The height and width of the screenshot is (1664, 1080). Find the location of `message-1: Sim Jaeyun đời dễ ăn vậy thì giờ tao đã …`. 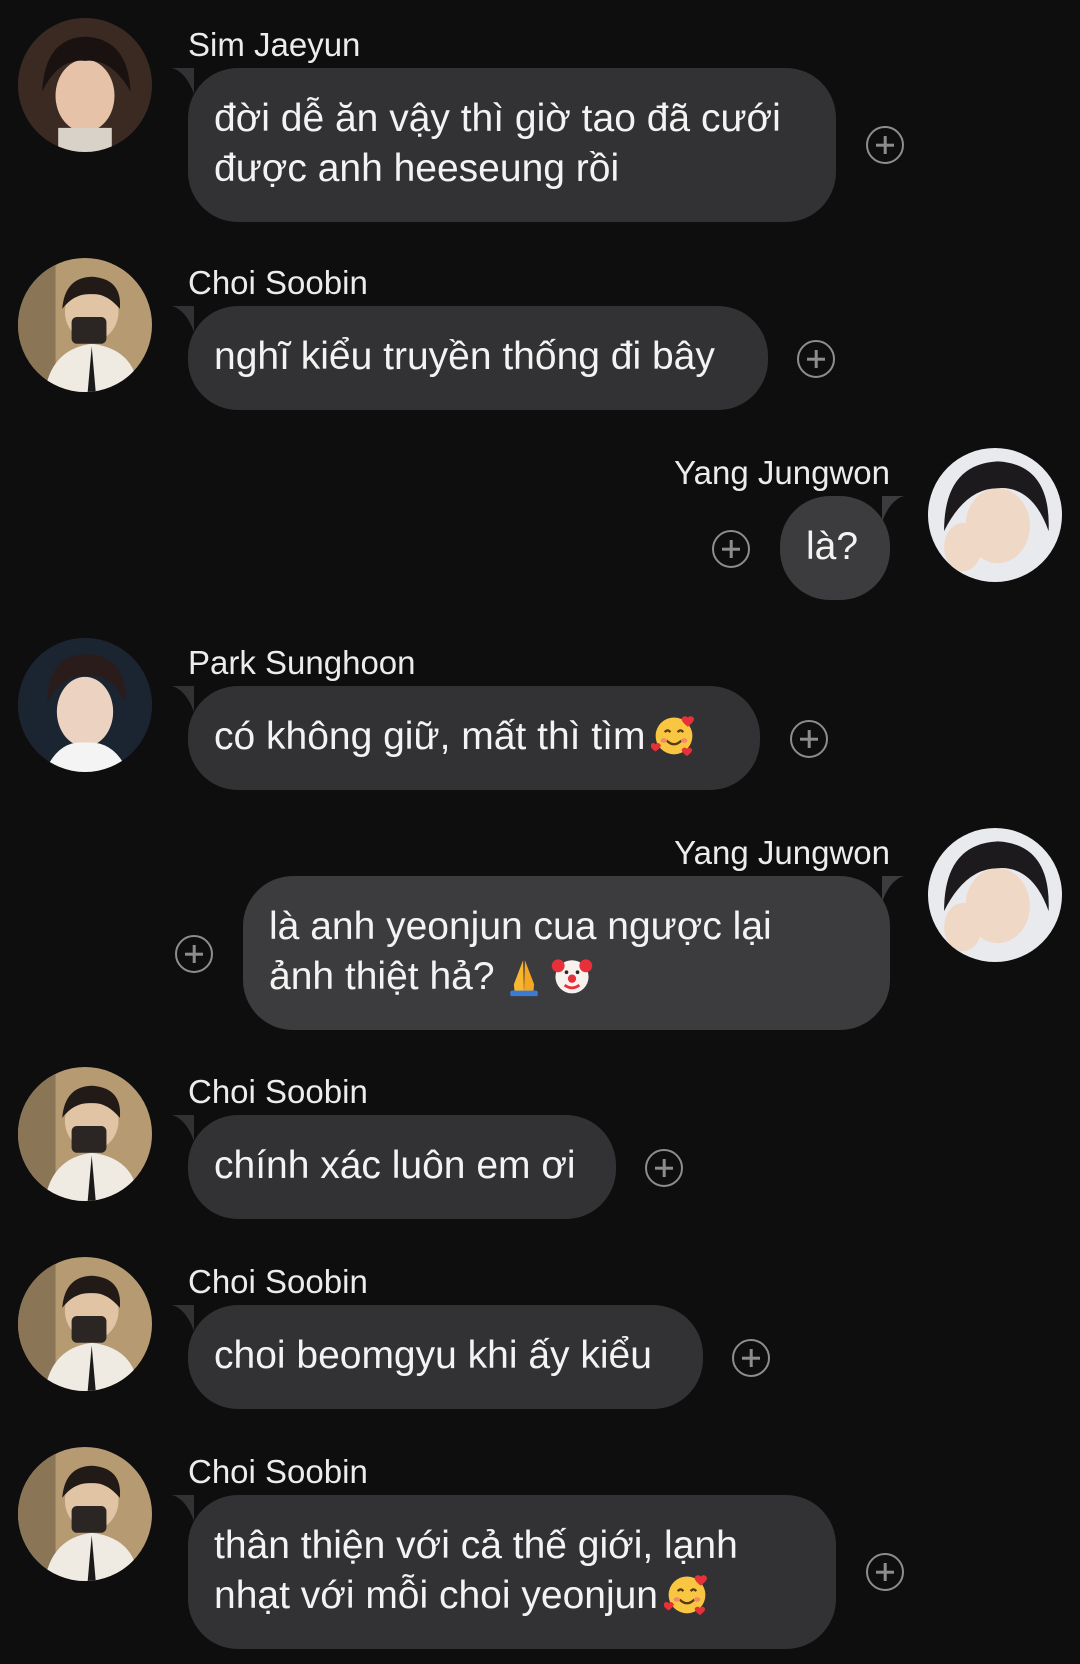

message-1: Sim Jaeyun đời dễ ăn vậy thì giờ tao đã … is located at coordinates (540, 111).